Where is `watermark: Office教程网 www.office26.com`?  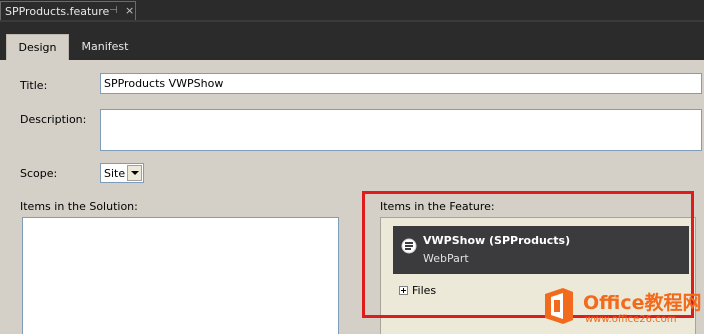
watermark: Office教程网 www.office26.com is located at coordinates (619, 308).